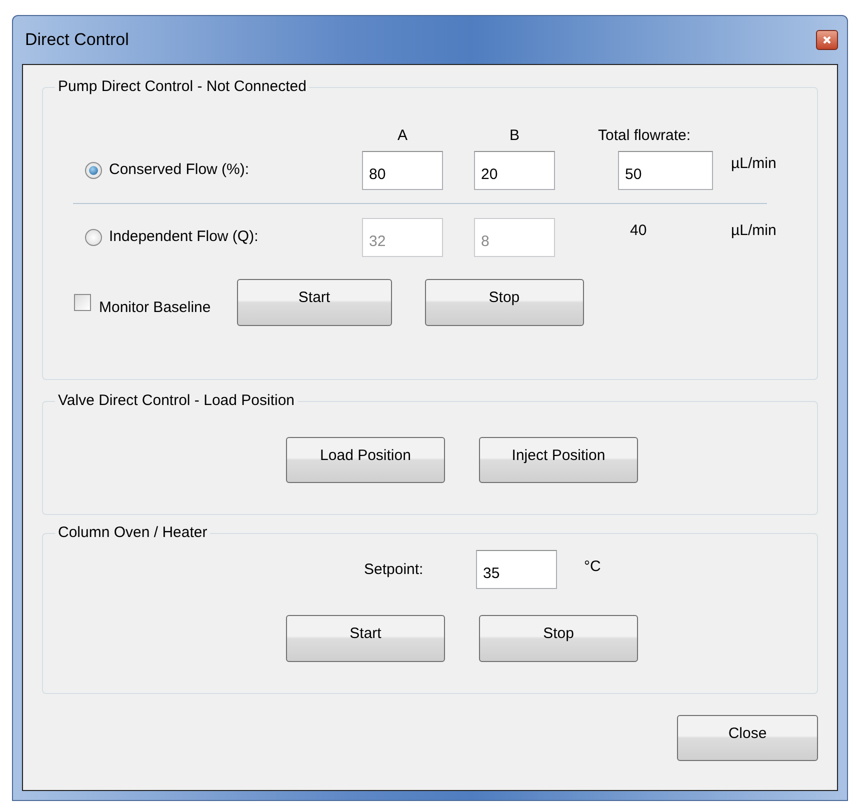 This screenshot has height=807, width=856. Describe the element at coordinates (76, 40) in the screenshot. I see `window-title: Direct Control` at that location.